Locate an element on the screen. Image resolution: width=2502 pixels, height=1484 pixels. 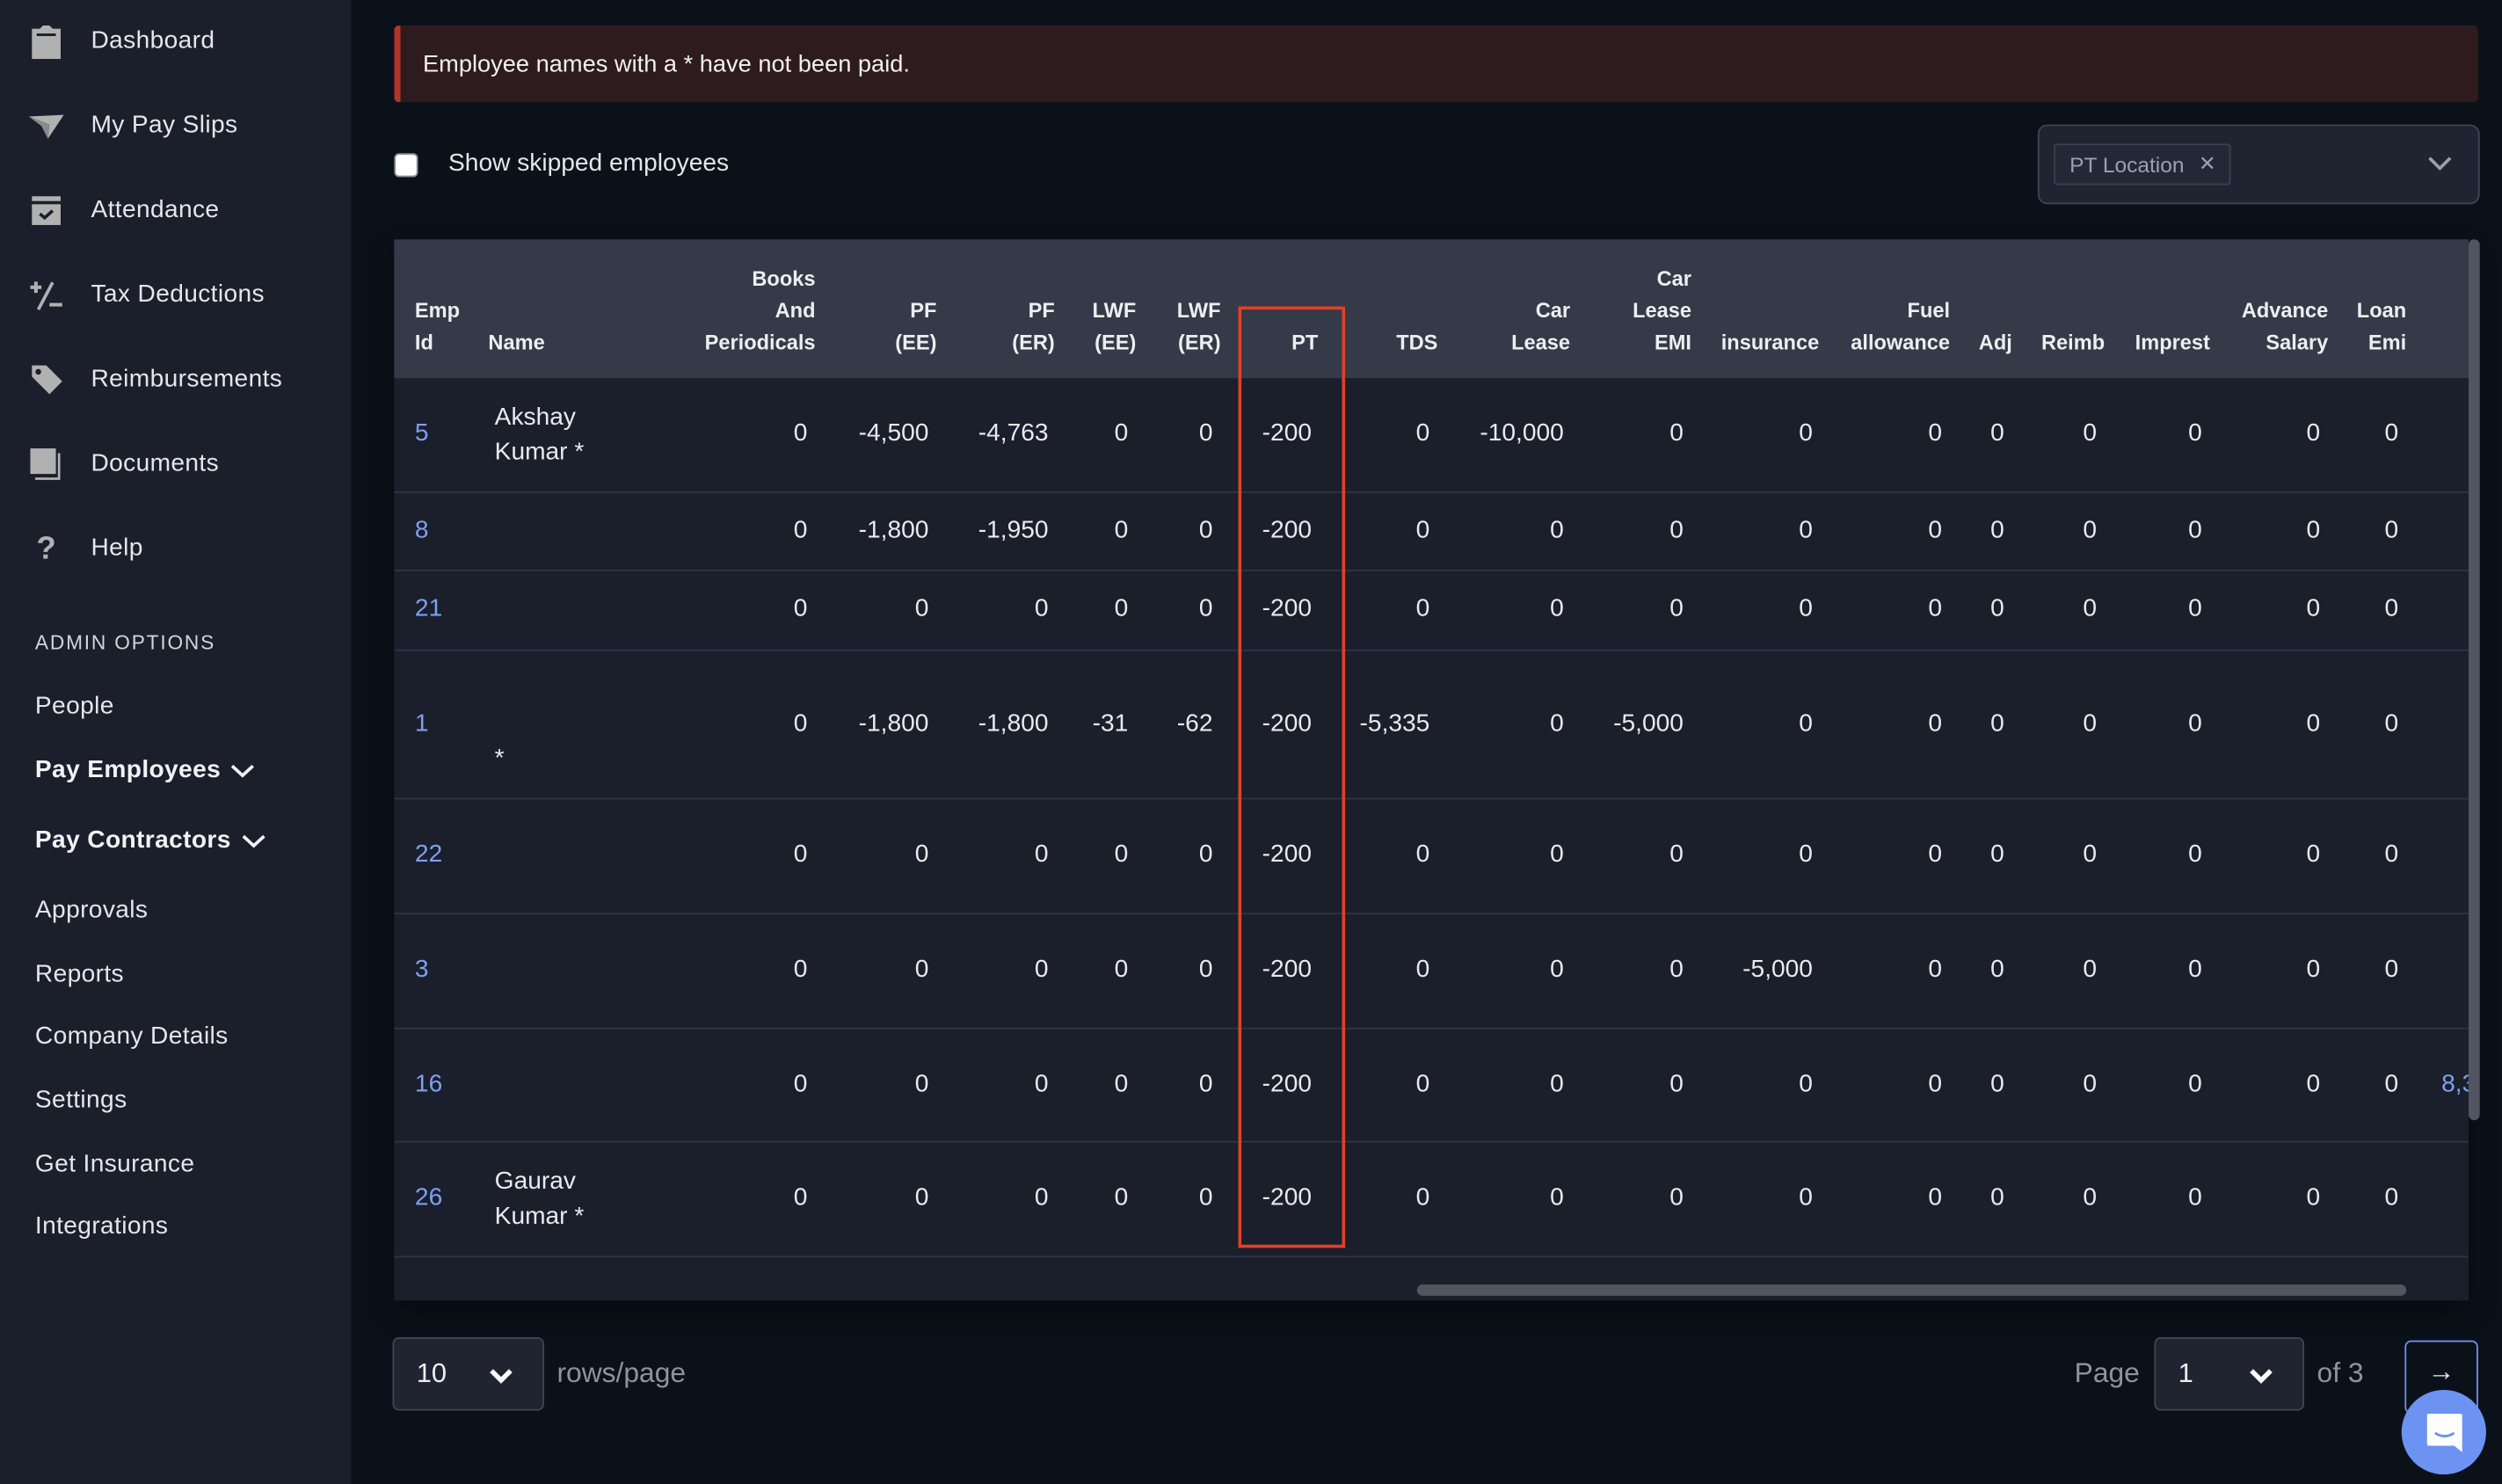
column-header-pf-ee: PF (EE) is located at coordinates (916, 328).